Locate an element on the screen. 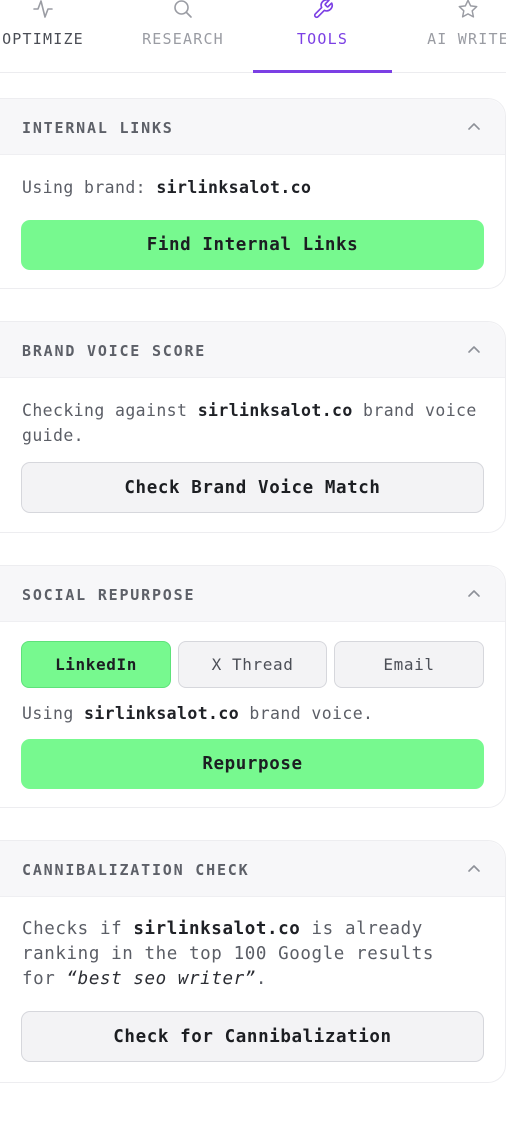  find-internal-links-button: Find Internal Links is located at coordinates (252, 245).